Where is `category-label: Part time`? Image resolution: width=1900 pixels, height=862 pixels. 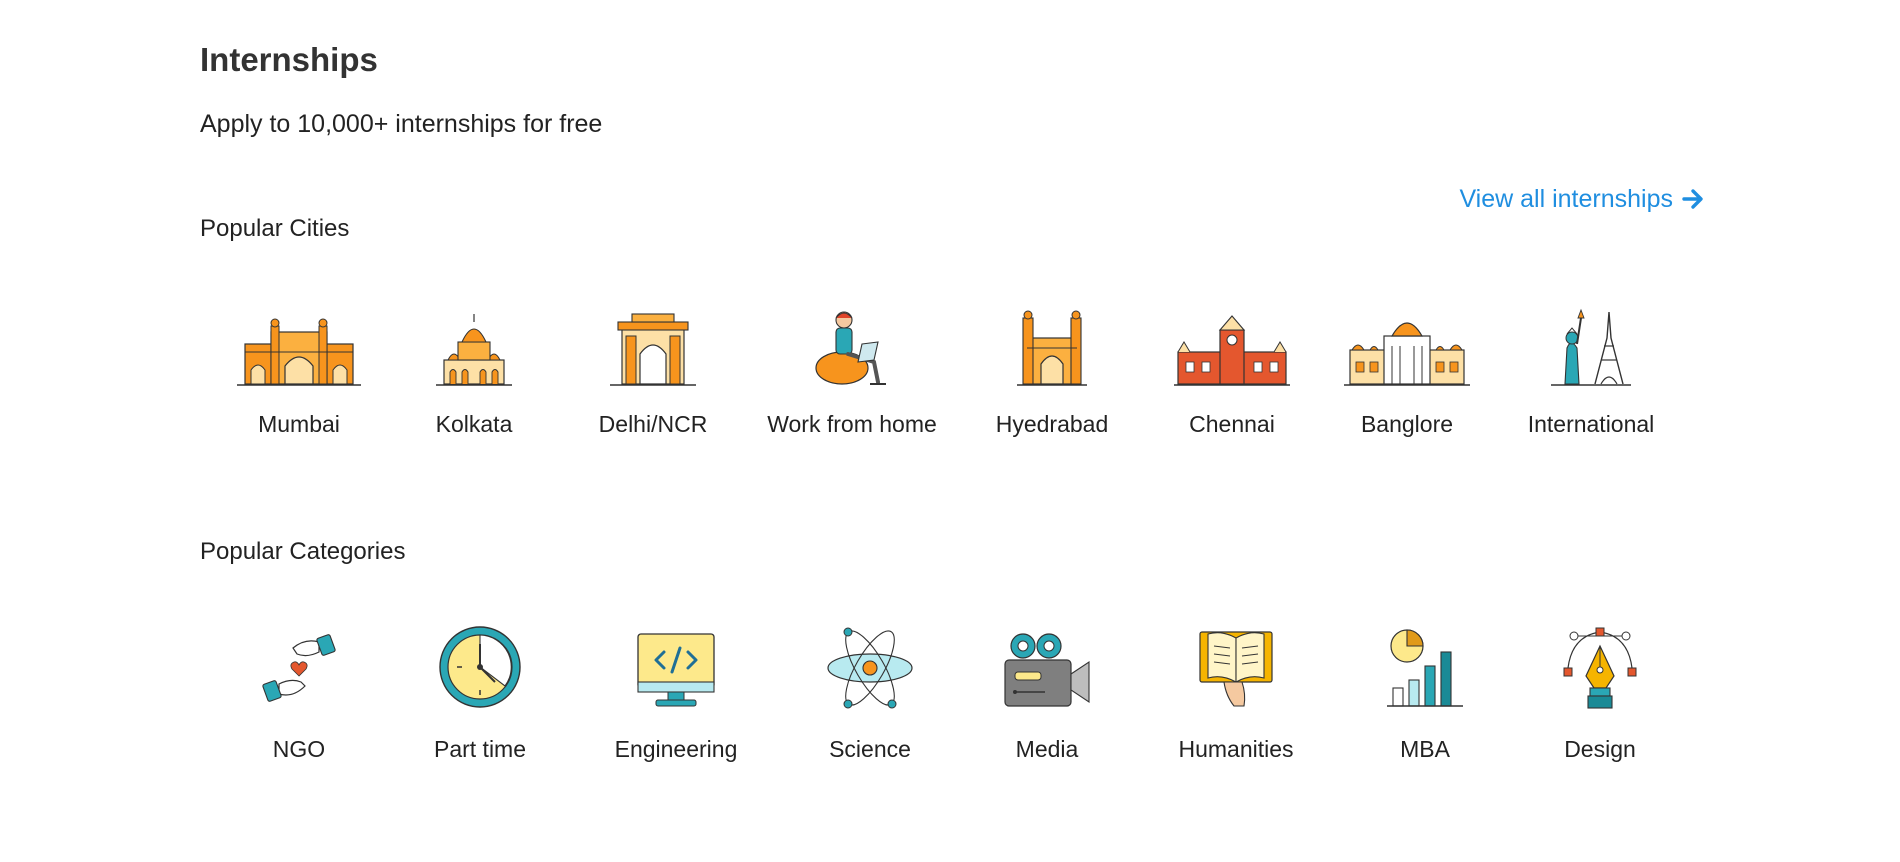
category-label: Part time is located at coordinates (480, 749).